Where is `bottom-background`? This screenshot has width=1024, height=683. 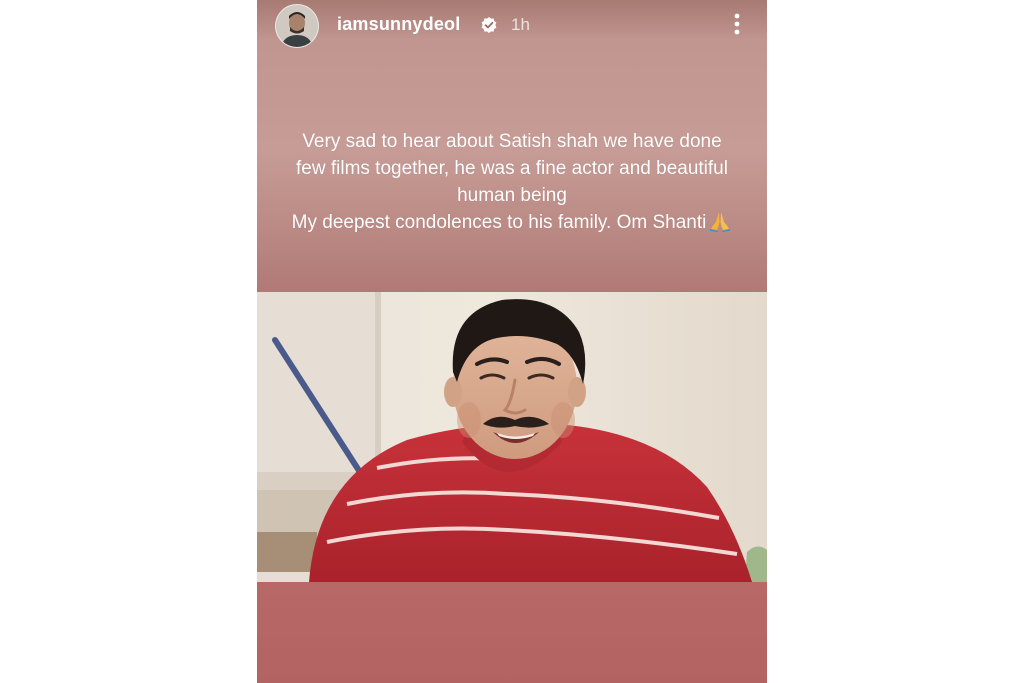 bottom-background is located at coordinates (512, 632).